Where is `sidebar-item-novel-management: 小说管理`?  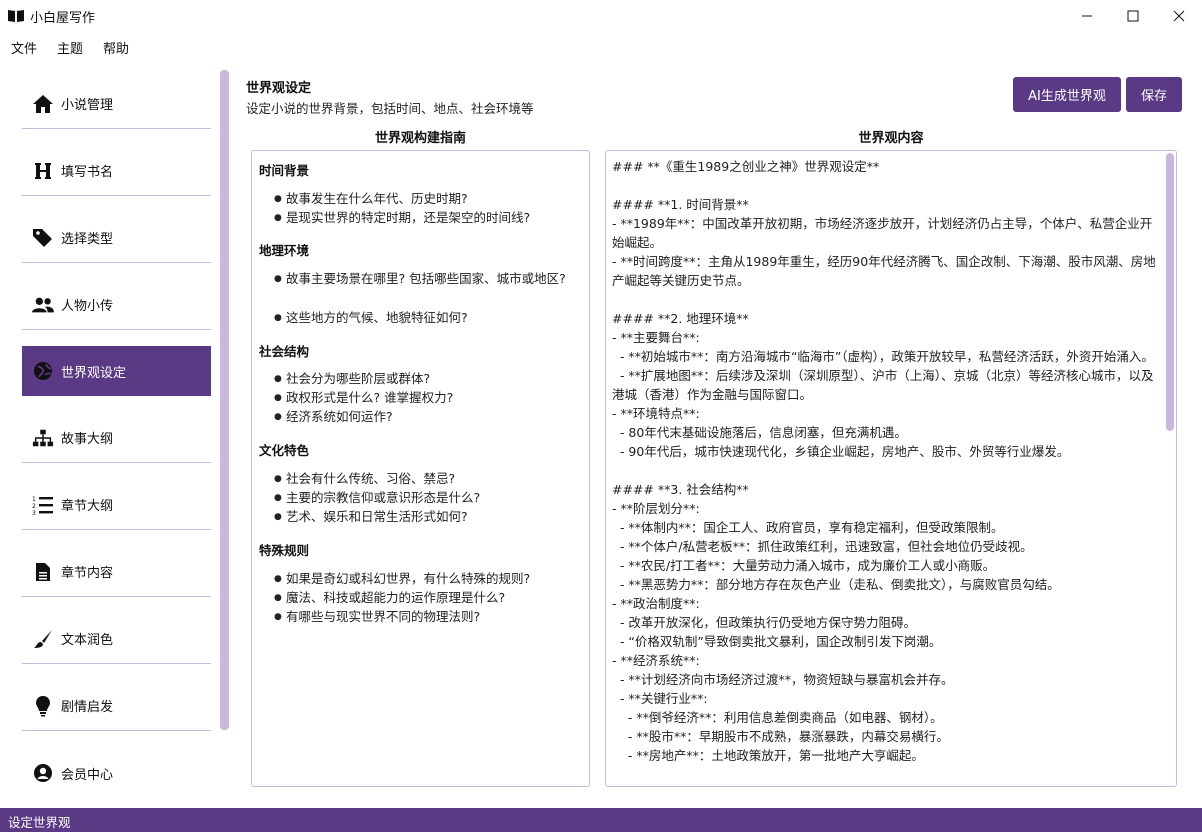 sidebar-item-novel-management: 小说管理 is located at coordinates (116, 104).